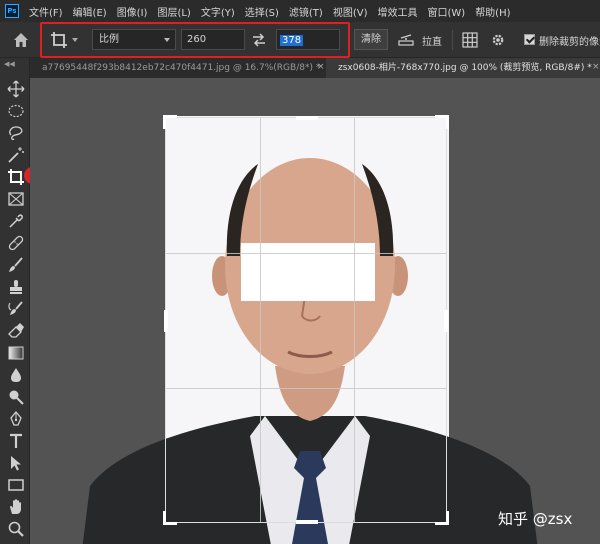  I want to click on menu-type: 文字(Y), so click(218, 11).